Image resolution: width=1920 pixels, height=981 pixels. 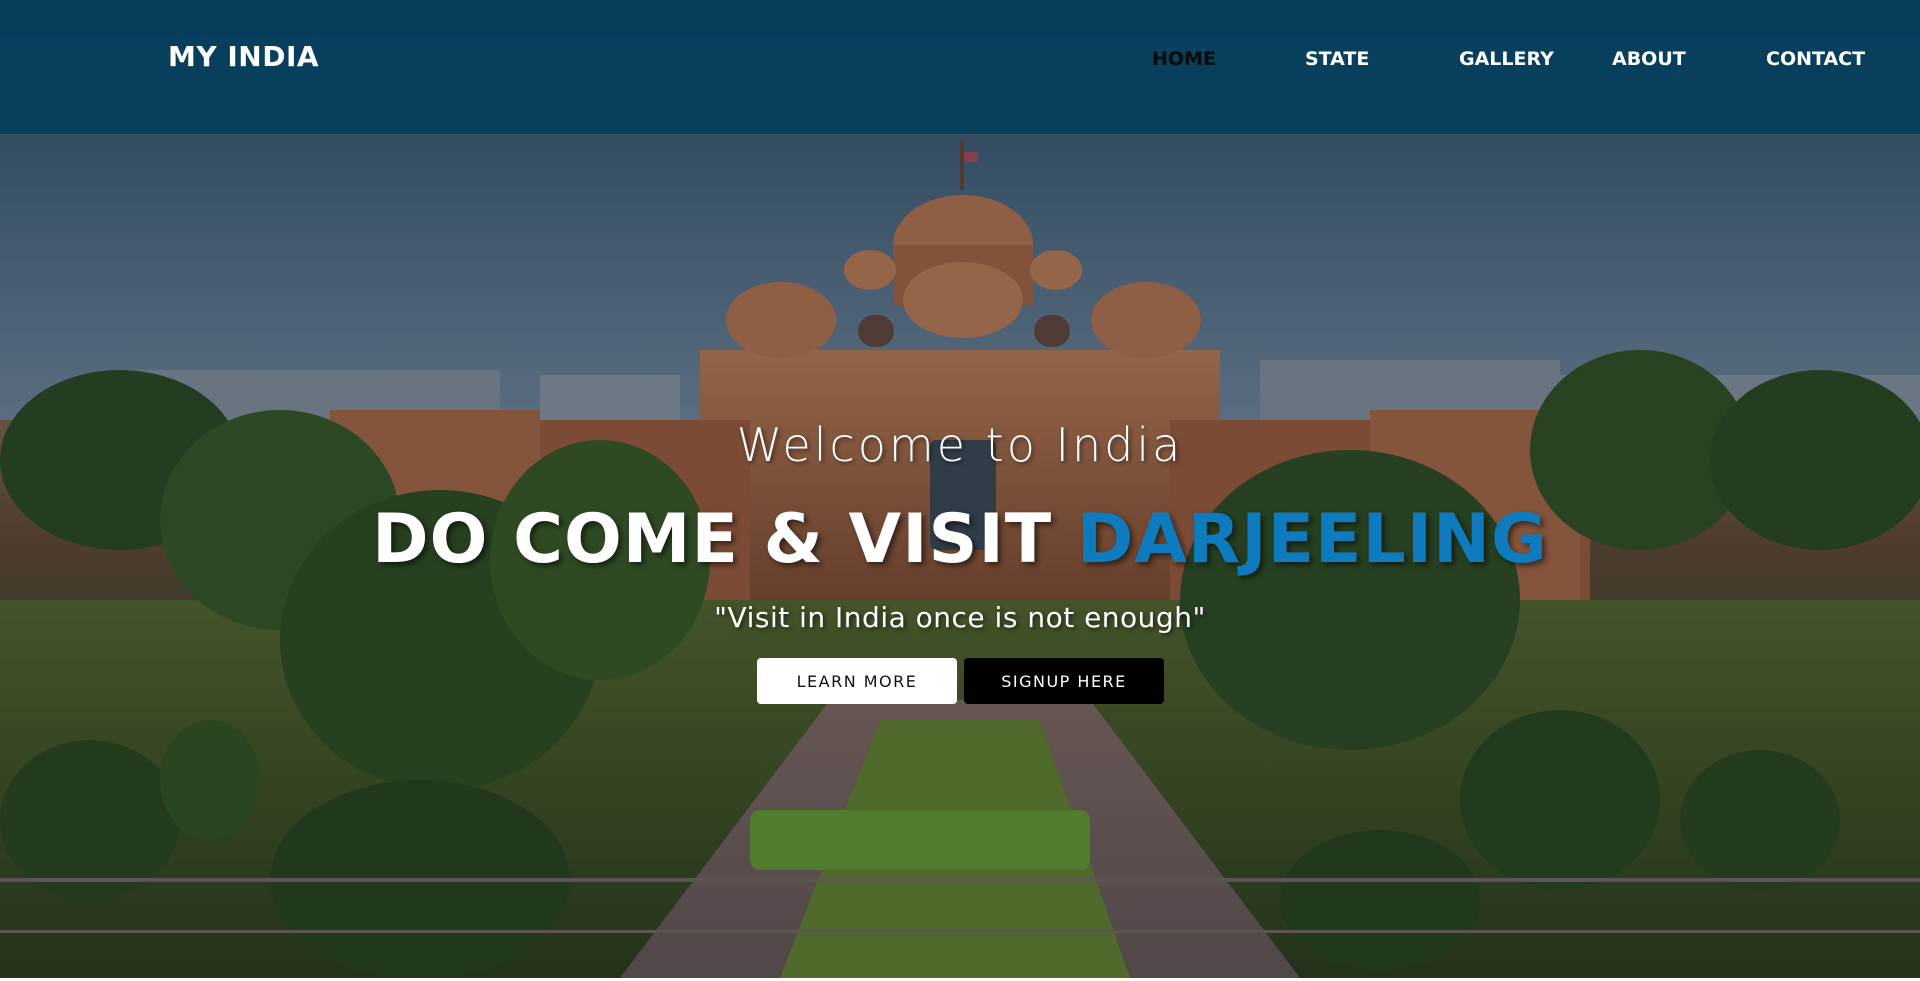 I want to click on hero-quote: "Visit in India once is not enough", so click(x=960, y=617).